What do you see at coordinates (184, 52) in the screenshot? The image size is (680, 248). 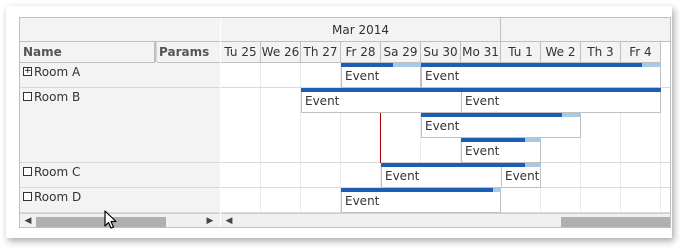 I see `column-header-params-label: Params` at bounding box center [184, 52].